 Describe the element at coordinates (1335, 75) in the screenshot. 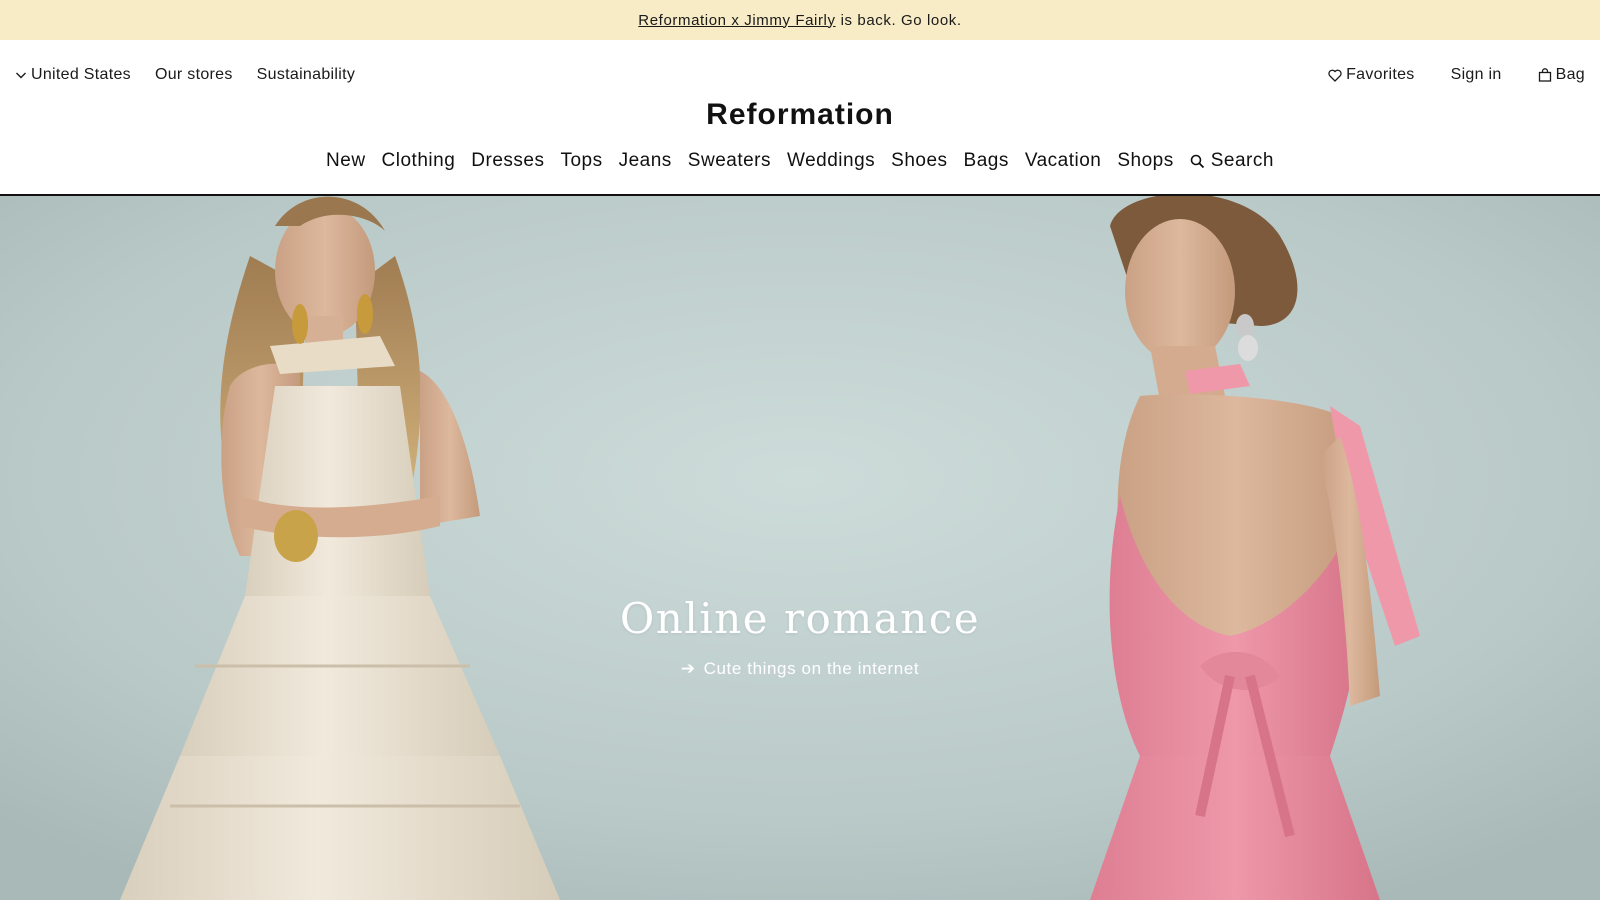

I see `heart-icon` at that location.